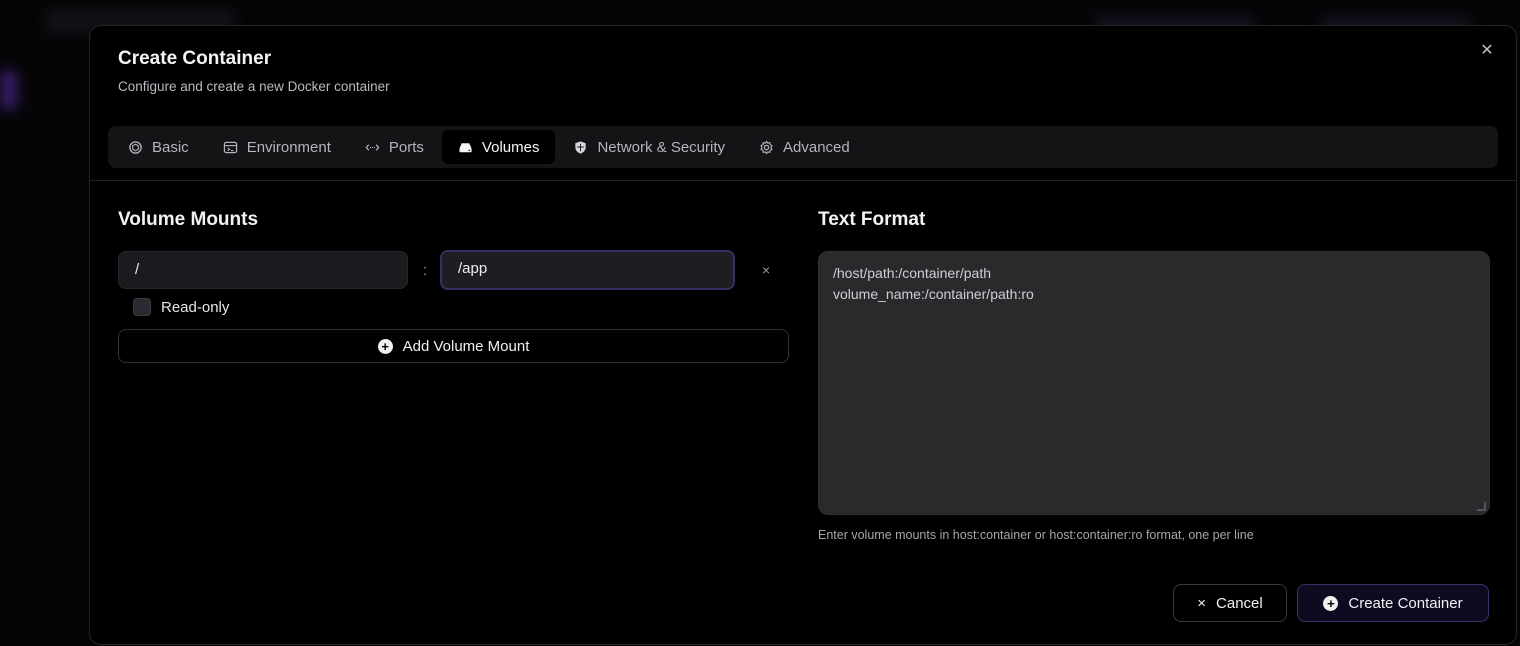 The height and width of the screenshot is (646, 1520). Describe the element at coordinates (816, 147) in the screenshot. I see `tab-label: Advanced` at that location.